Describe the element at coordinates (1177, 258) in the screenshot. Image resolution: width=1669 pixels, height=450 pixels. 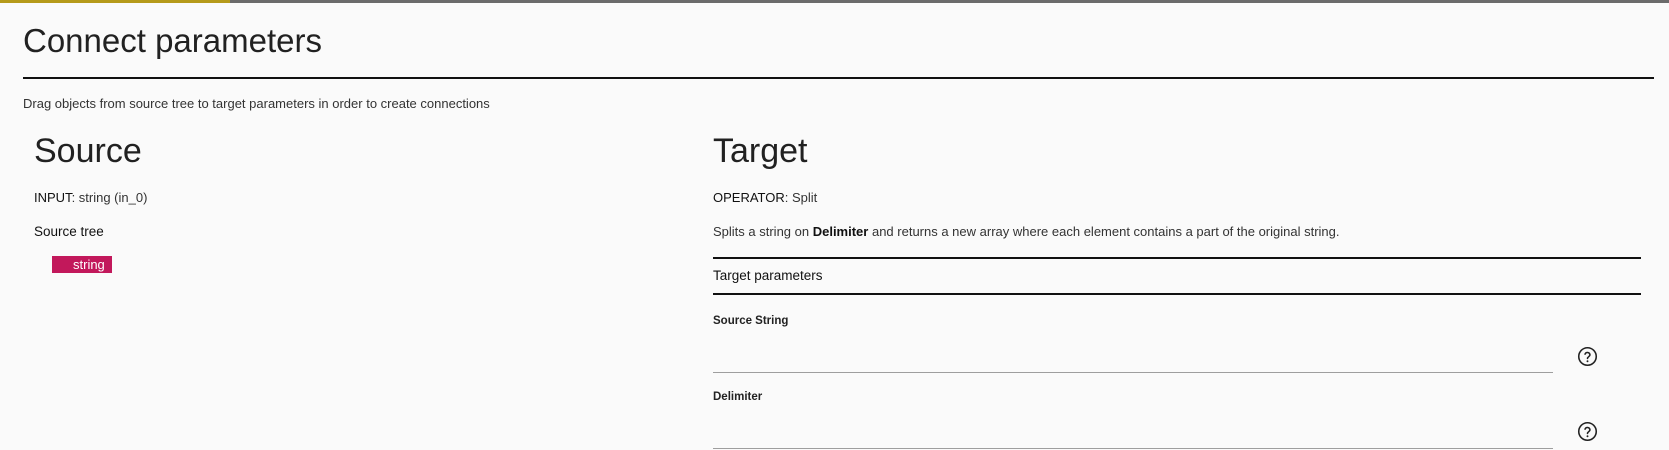
I see `target-params-top-divider` at that location.